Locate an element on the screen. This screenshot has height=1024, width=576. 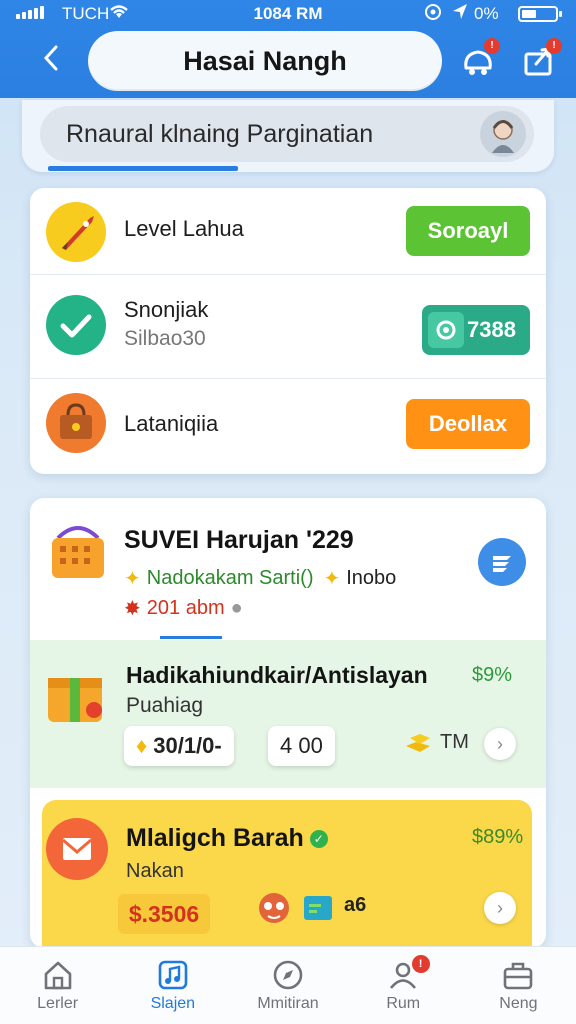
promo-yellow-header: Mlaligch Barah ✓ is located at coordinates (227, 838).